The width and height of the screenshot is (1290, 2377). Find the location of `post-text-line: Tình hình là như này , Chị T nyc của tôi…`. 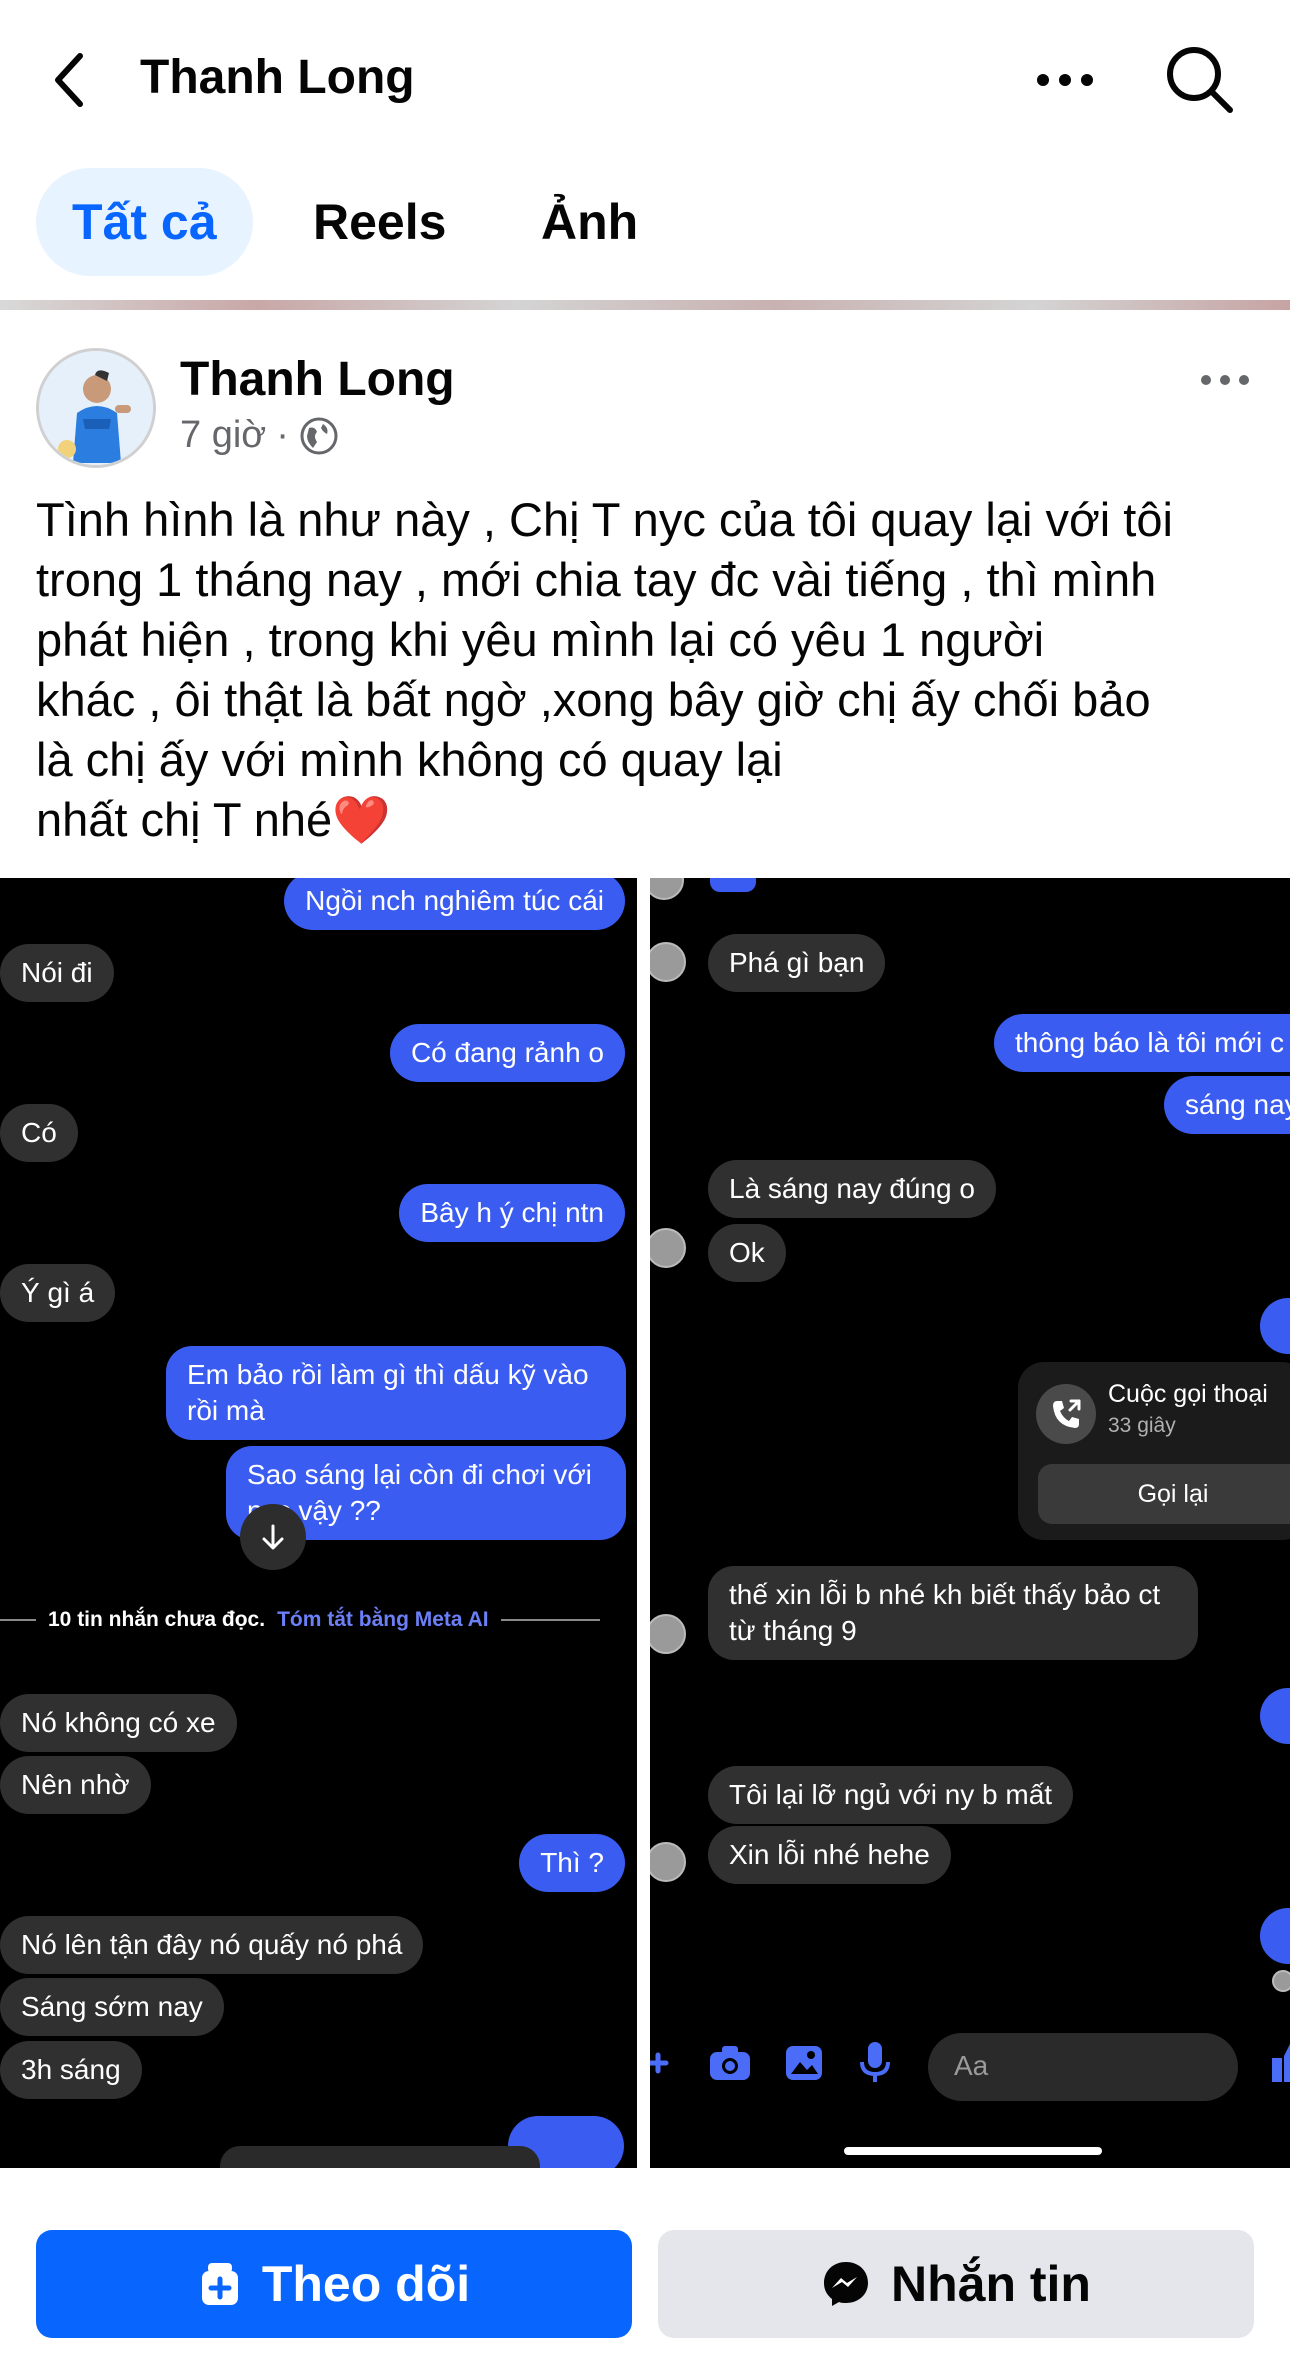

post-text-line: Tình hình là như này , Chị T nyc của tôi… is located at coordinates (604, 519).